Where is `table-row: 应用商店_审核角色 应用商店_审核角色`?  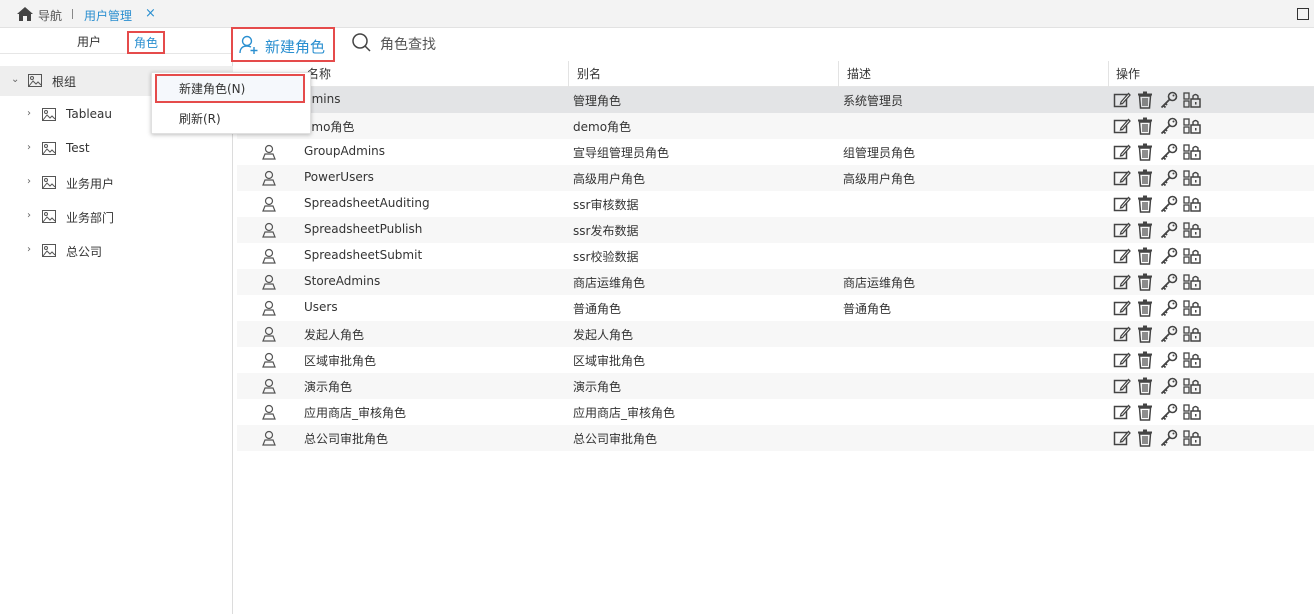 table-row: 应用商店_审核角色 应用商店_审核角色 is located at coordinates (775, 412).